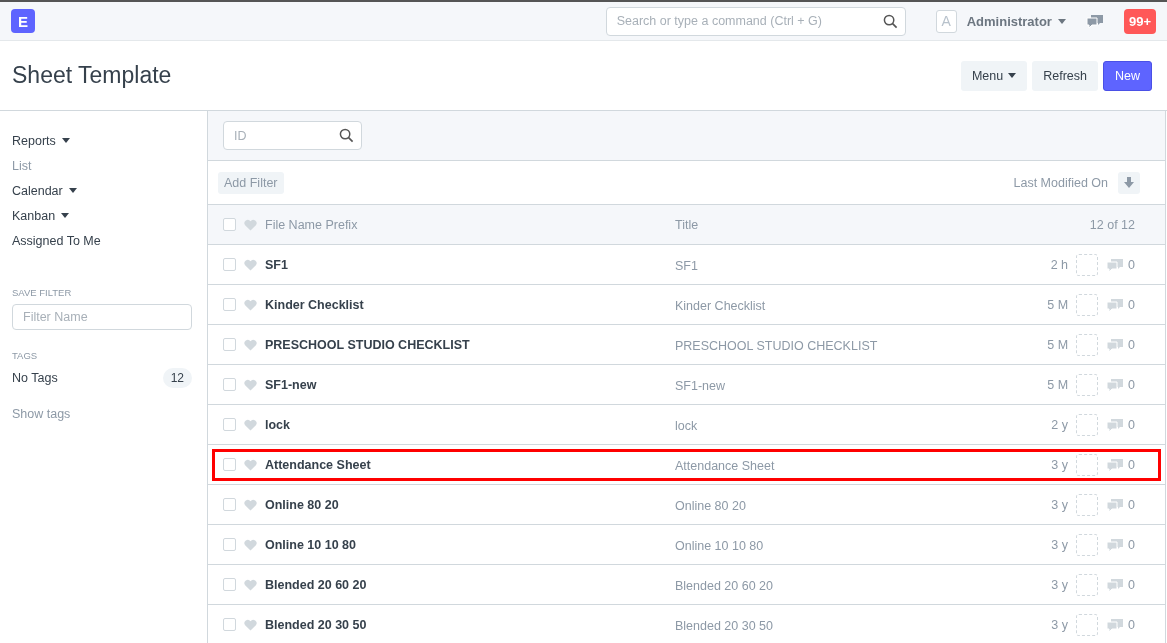 Image resolution: width=1167 pixels, height=643 pixels. What do you see at coordinates (56, 240) in the screenshot?
I see `sidebar-item: Assigned To Me` at bounding box center [56, 240].